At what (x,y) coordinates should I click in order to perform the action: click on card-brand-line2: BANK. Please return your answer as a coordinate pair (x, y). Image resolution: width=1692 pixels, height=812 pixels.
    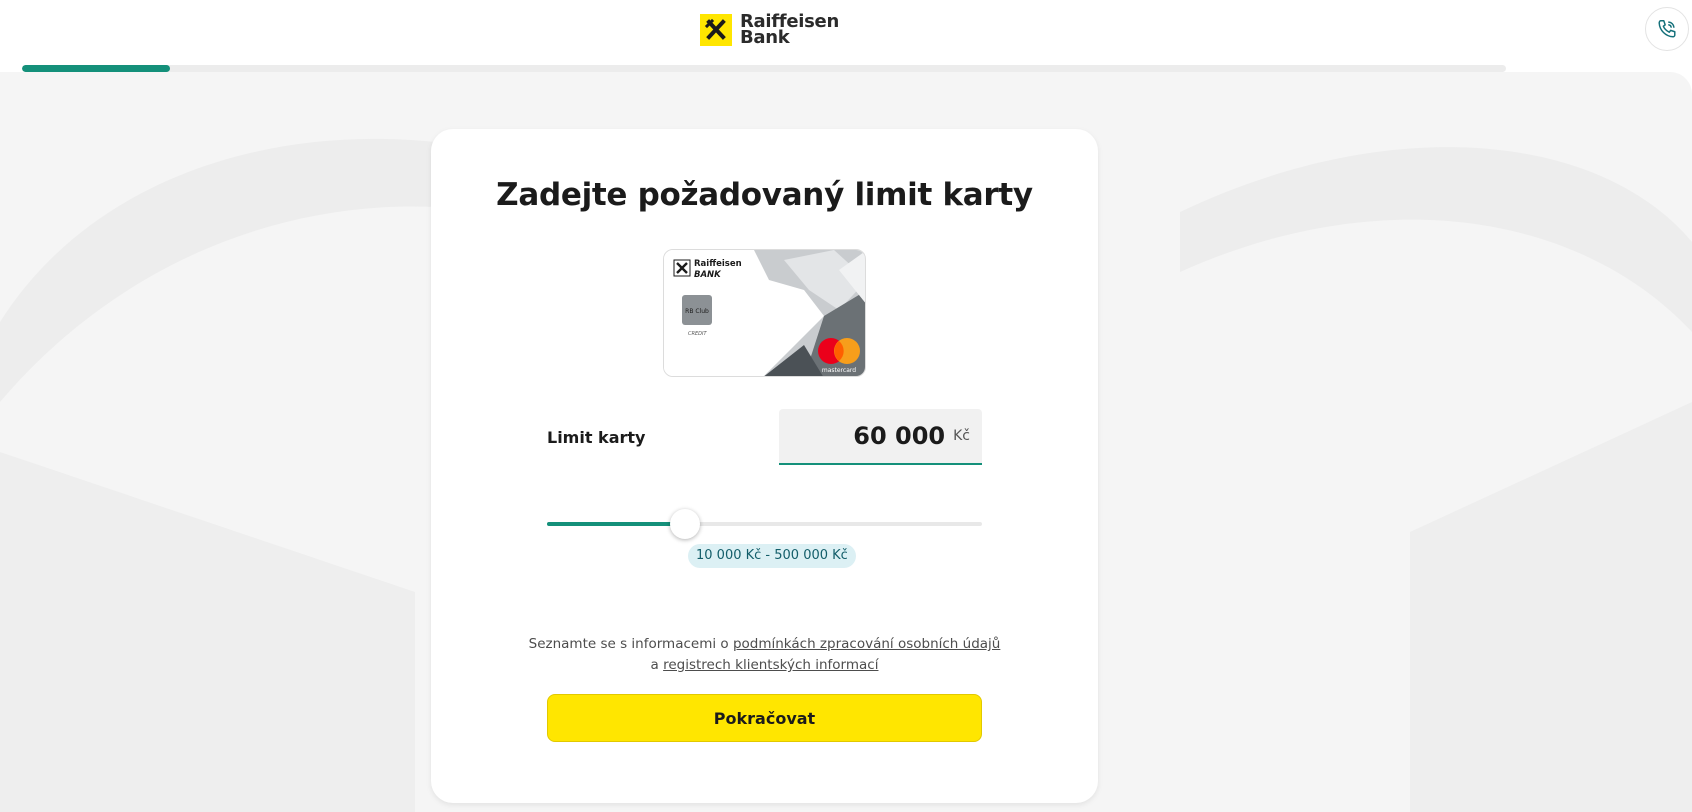
    Looking at the image, I should click on (708, 275).